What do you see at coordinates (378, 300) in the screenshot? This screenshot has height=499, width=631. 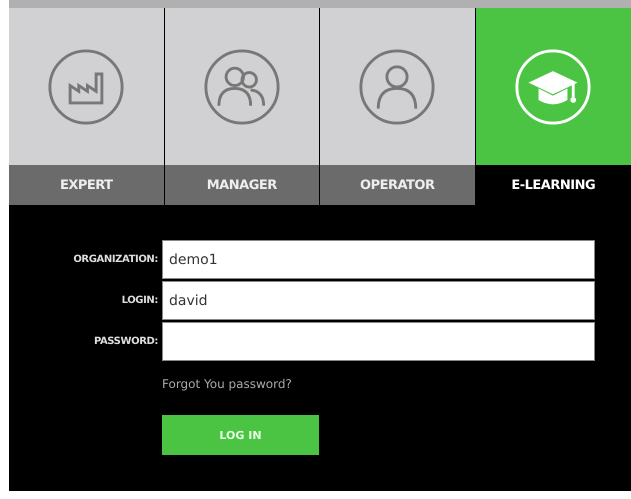 I see `input-field: david` at bounding box center [378, 300].